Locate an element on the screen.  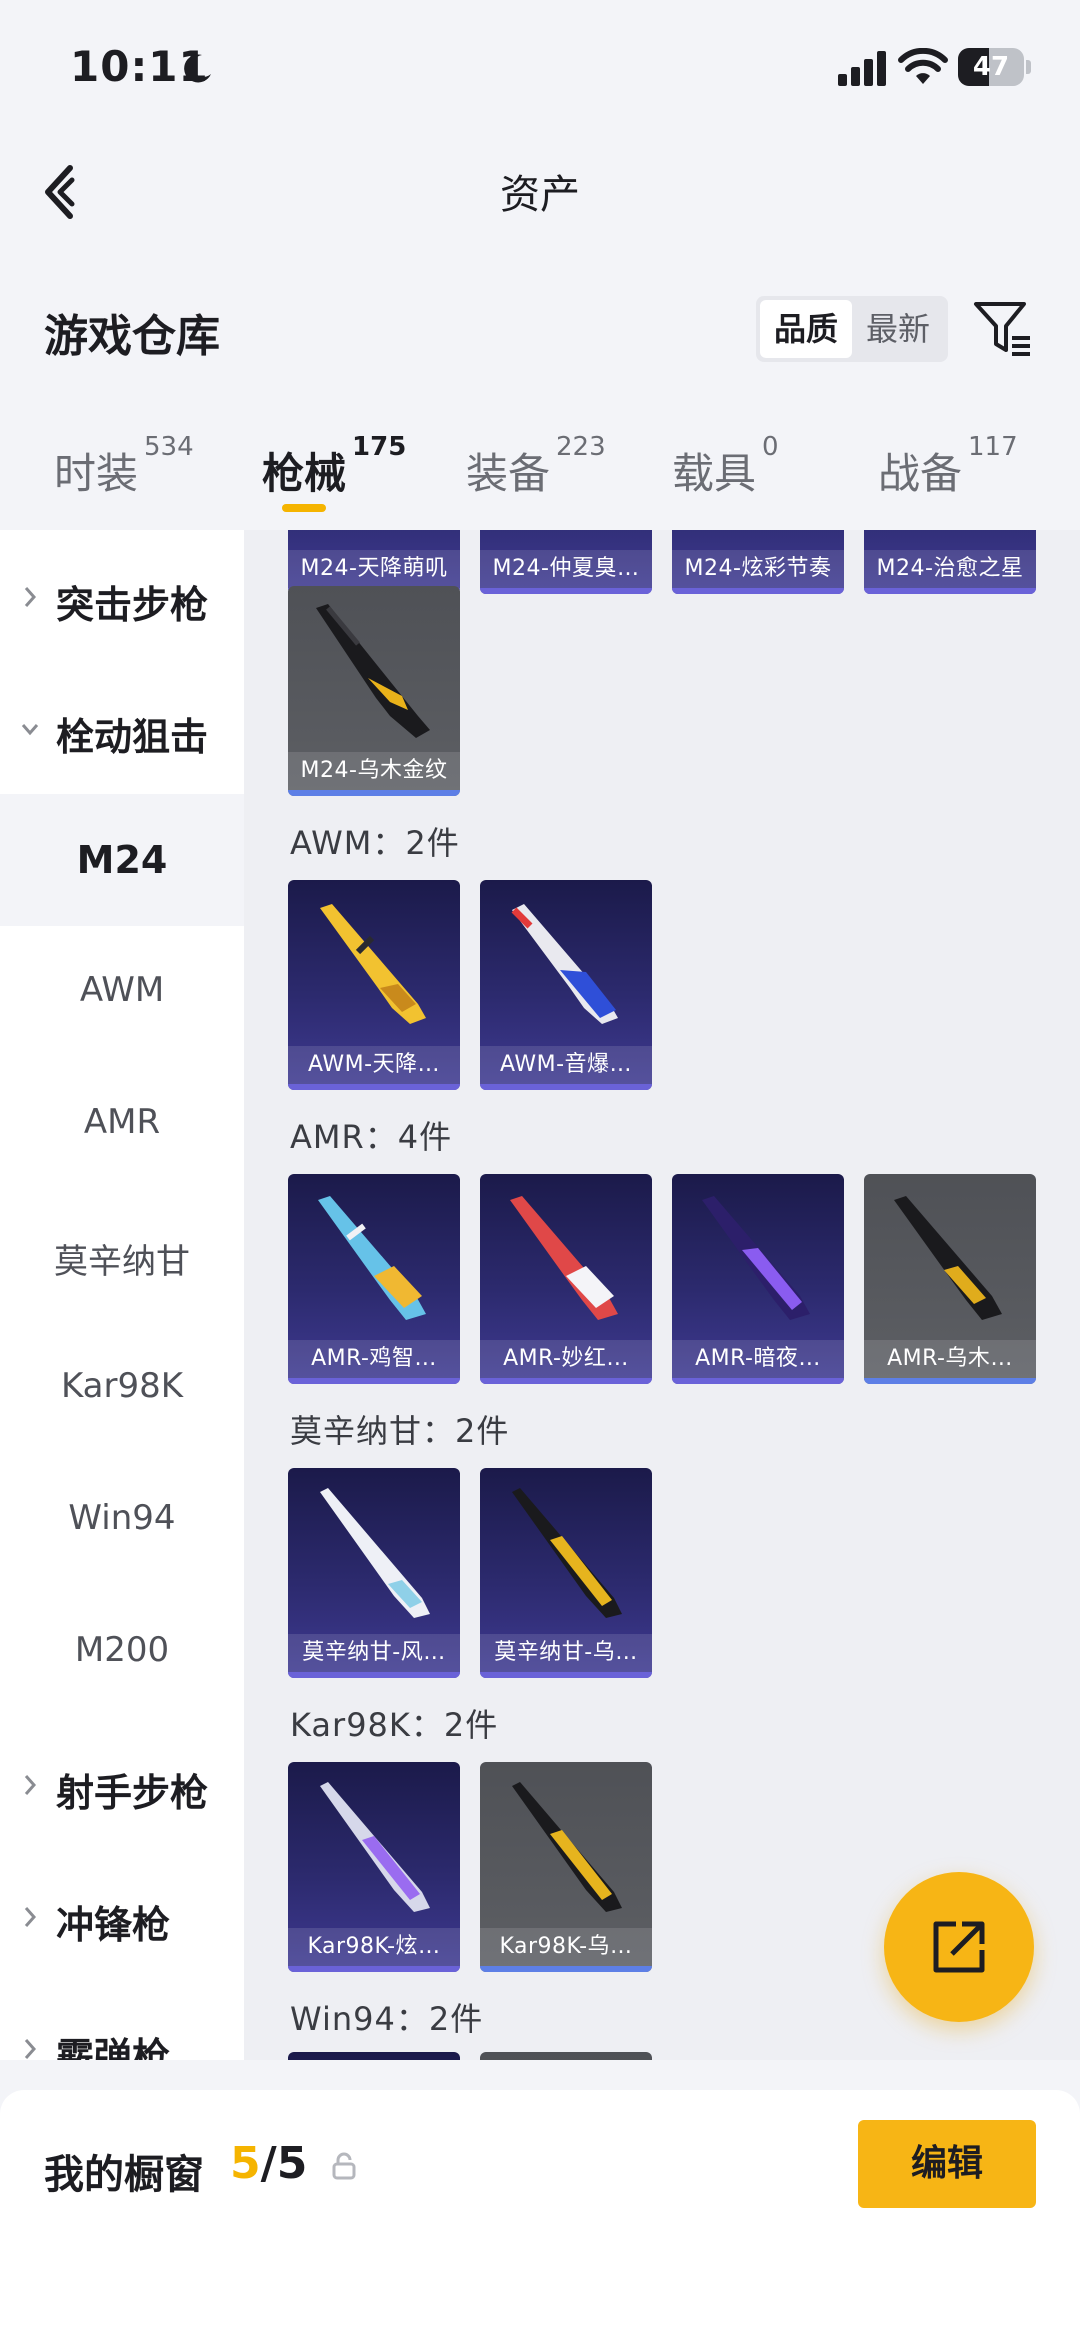
tab-vehicles: 载具0 is located at coordinates (725, 466).